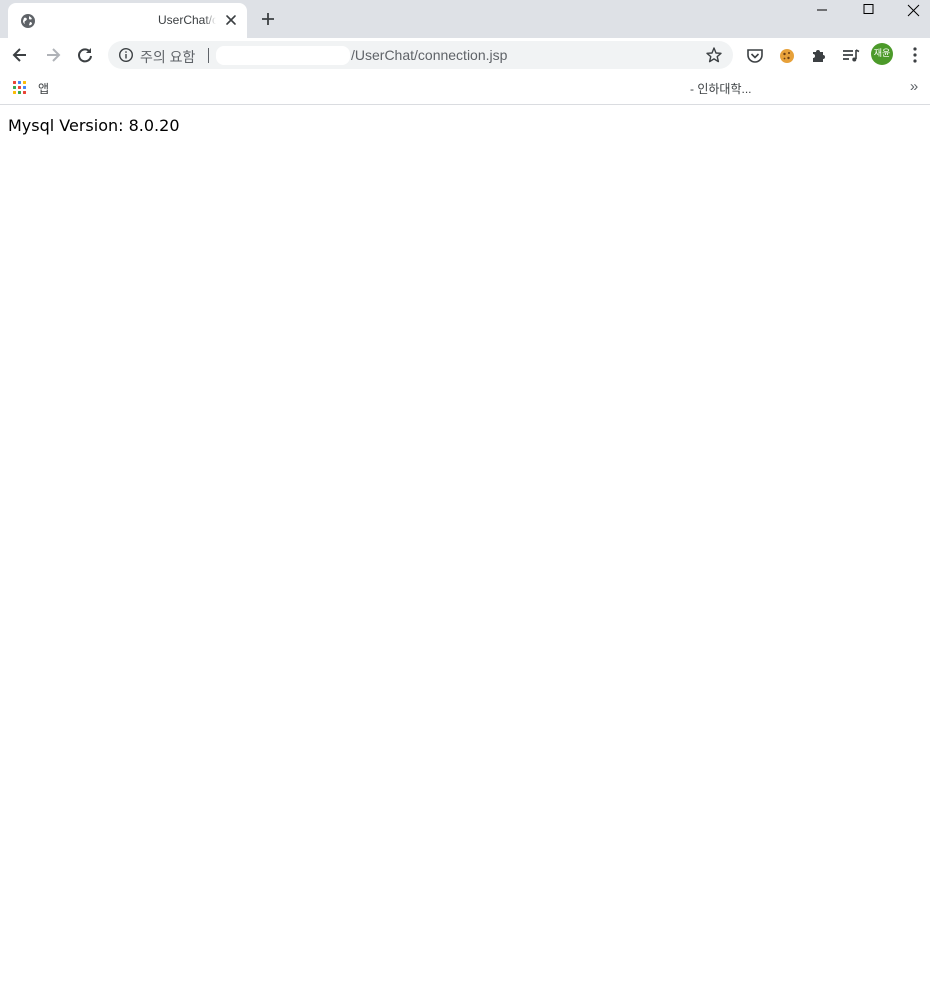 The width and height of the screenshot is (930, 1000). What do you see at coordinates (208, 55) in the screenshot?
I see `divider` at bounding box center [208, 55].